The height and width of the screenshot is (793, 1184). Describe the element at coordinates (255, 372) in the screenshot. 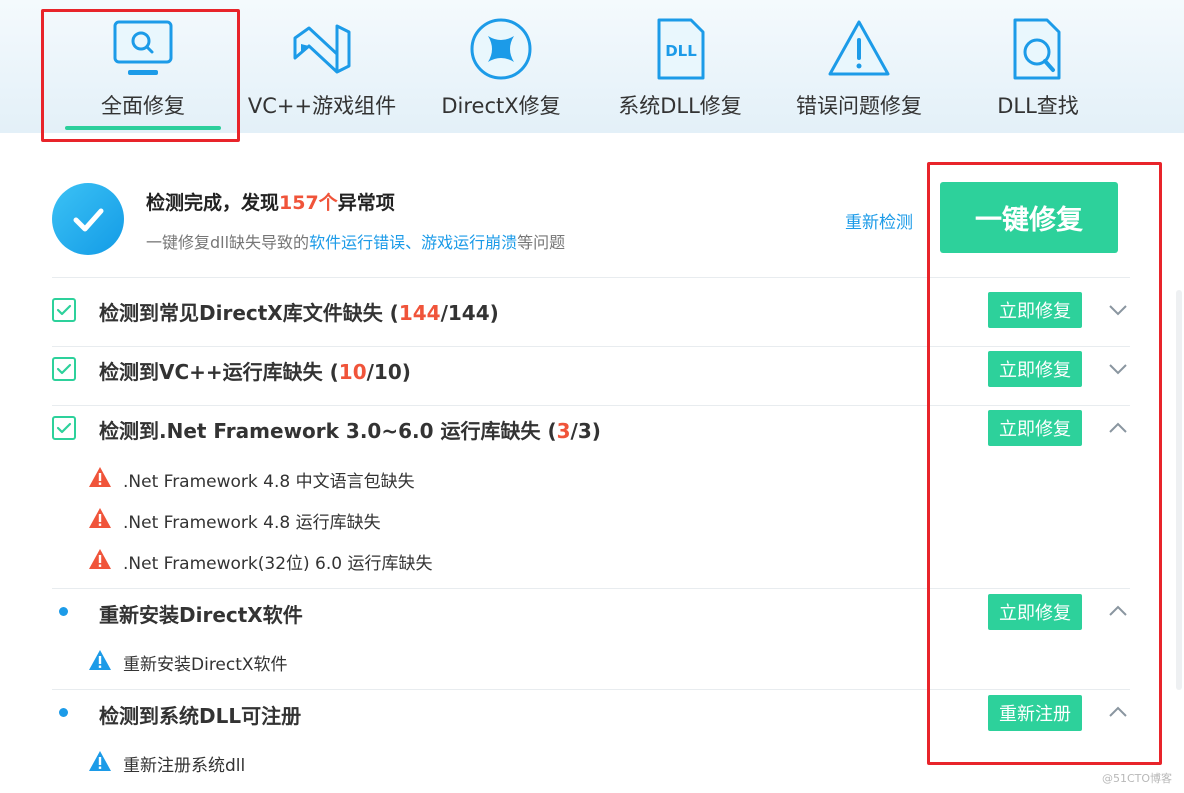

I see `item-title-vc: 检测到VC++运行库缺失 (10/10)` at that location.